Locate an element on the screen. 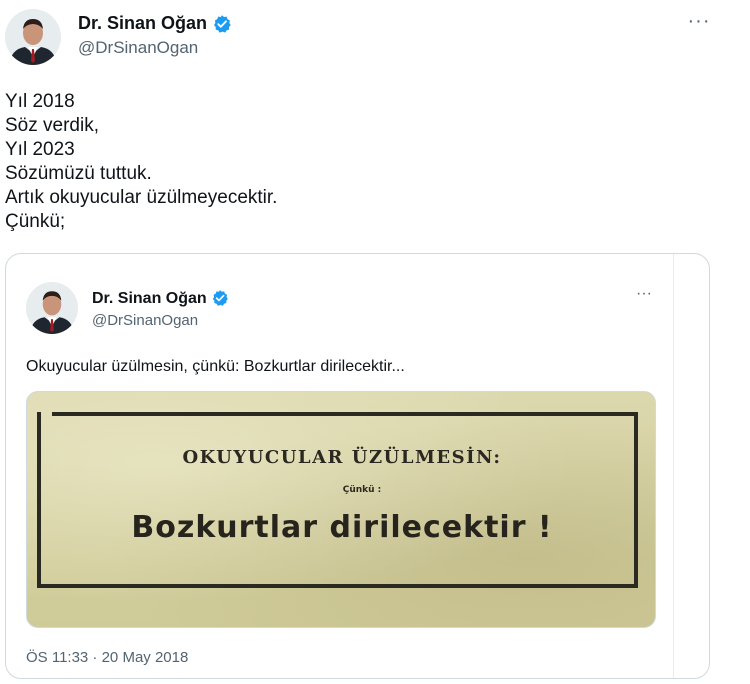 The width and height of the screenshot is (750, 684). quoted-author-name: Dr. Sinan Oğan is located at coordinates (149, 299).